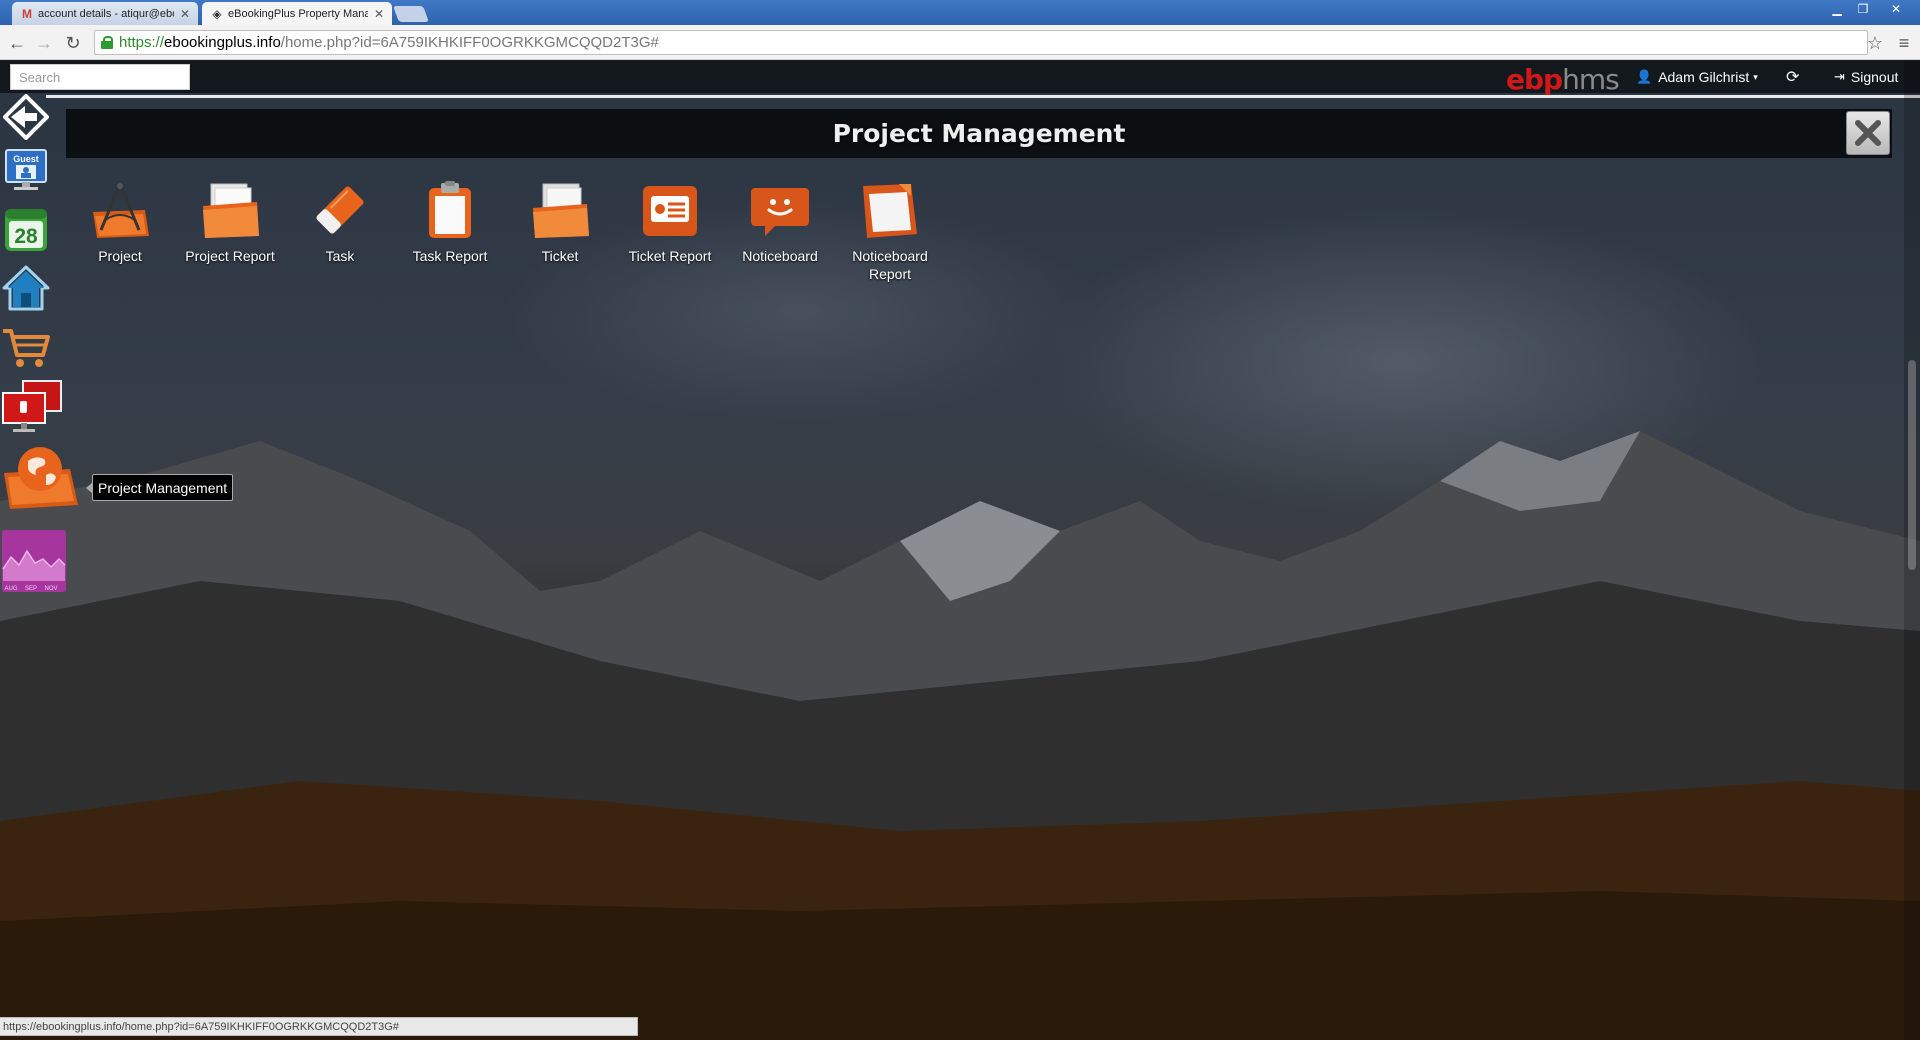 This screenshot has width=1920, height=1040. I want to click on url-host: ebookingplus.info, so click(222, 42).